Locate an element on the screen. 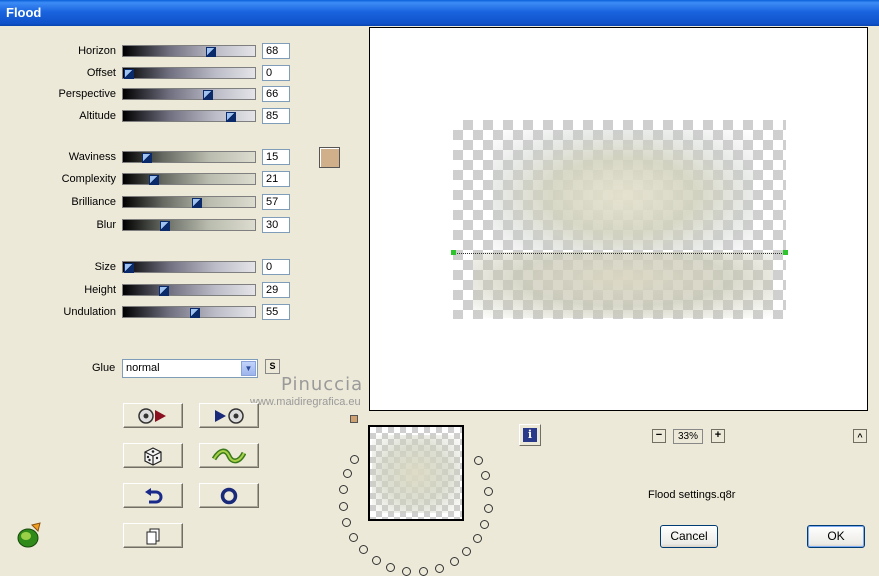  horizon-handle-right is located at coordinates (785, 252).